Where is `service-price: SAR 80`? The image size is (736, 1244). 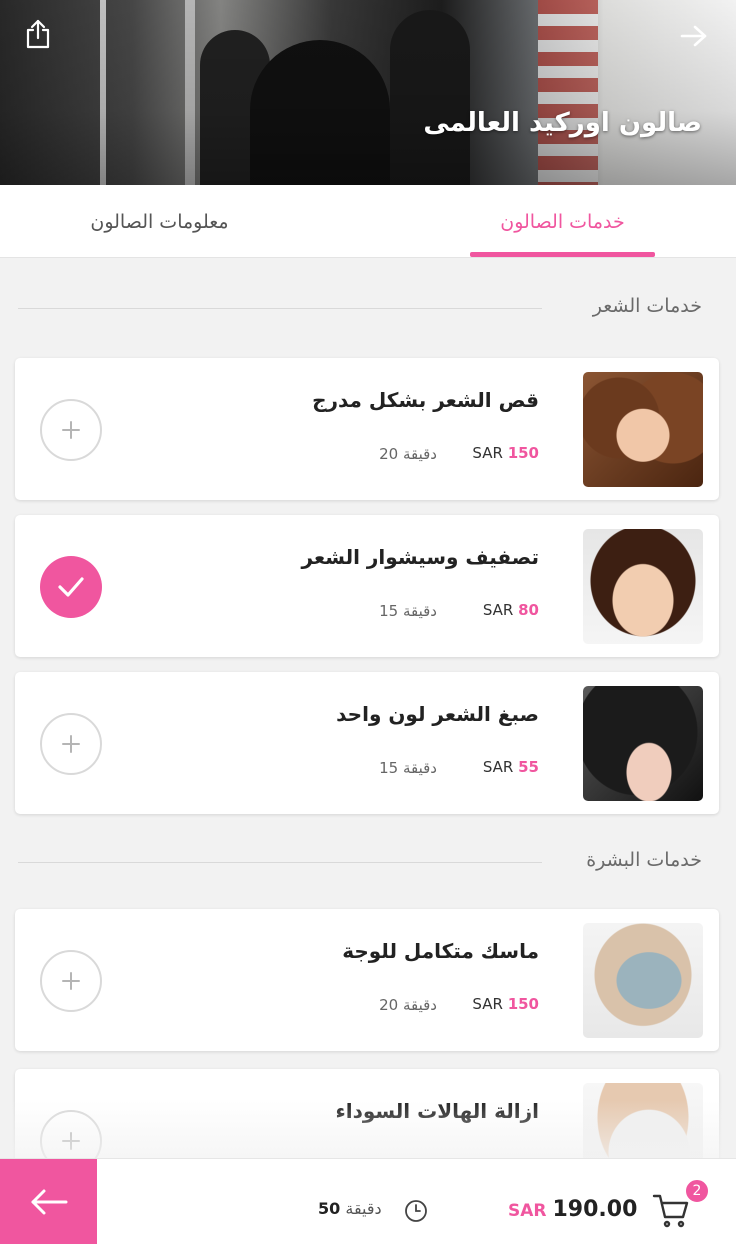
service-price: SAR 80 is located at coordinates (511, 610).